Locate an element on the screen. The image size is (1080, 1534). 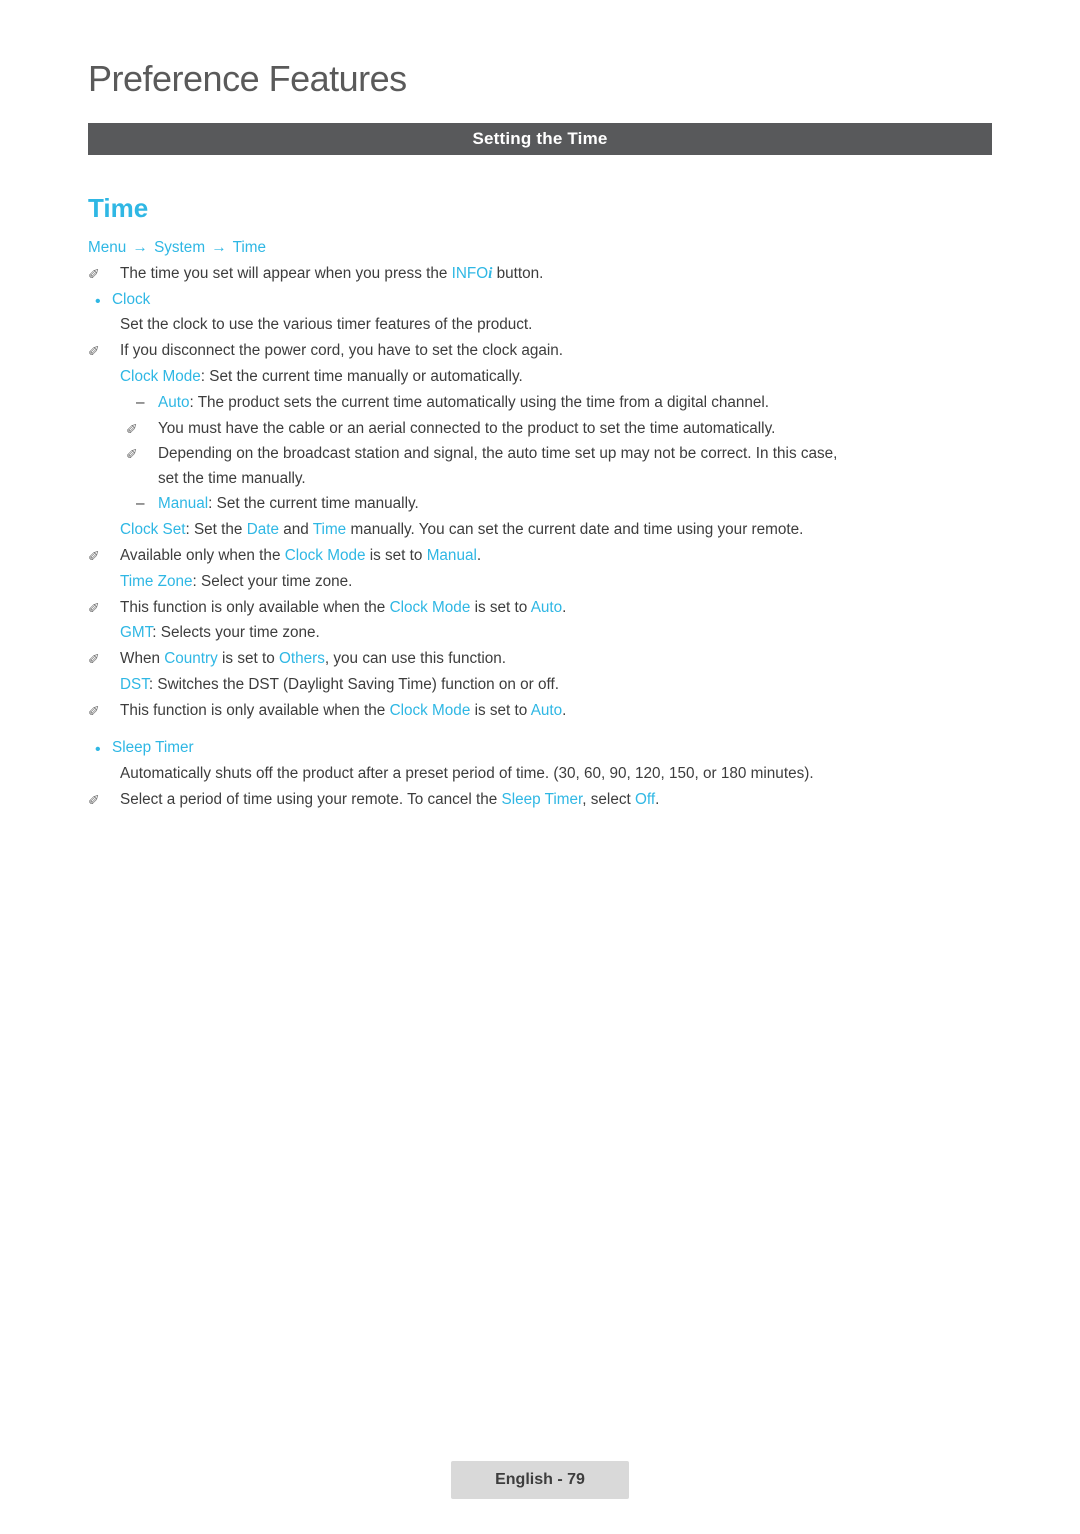
info-key-text: INFO is located at coordinates (470, 273).